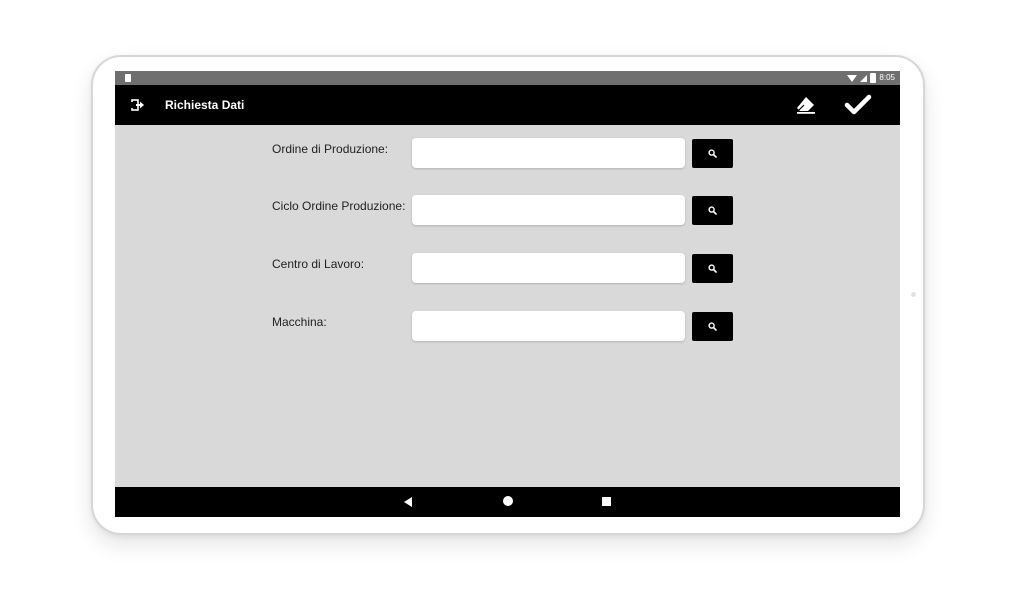 The image size is (1024, 597). I want to click on macchina-label: Macchina:, so click(299, 322).